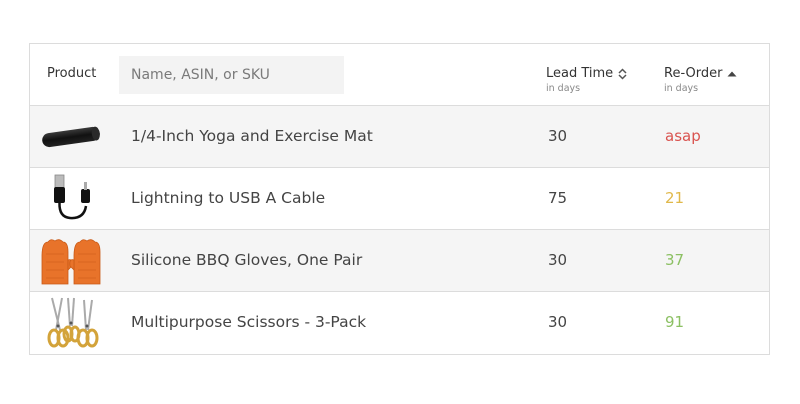 The height and width of the screenshot is (404, 800). I want to click on sort-both-icon, so click(622, 73).